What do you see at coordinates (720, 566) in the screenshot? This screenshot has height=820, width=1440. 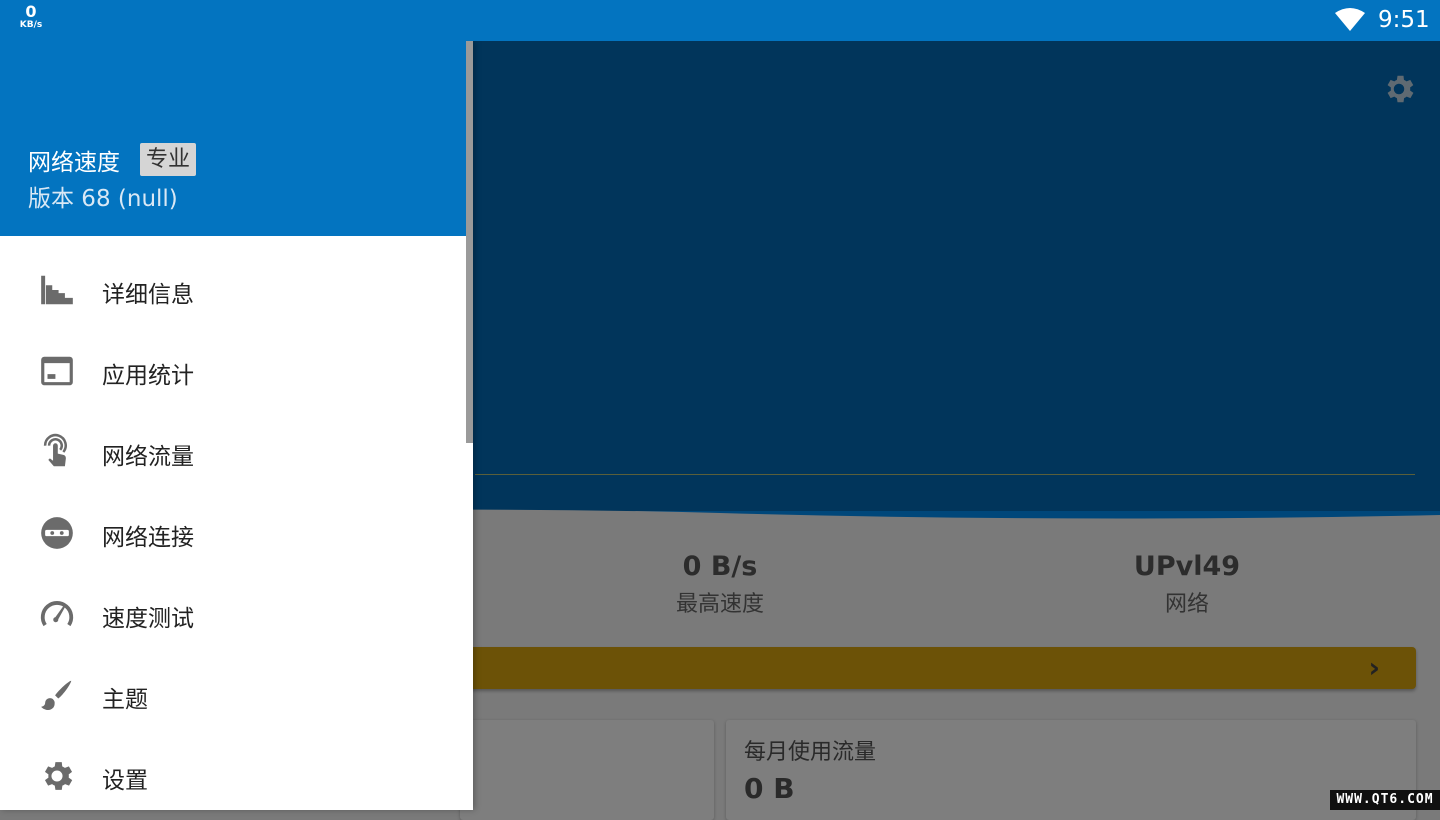 I see `max-speed-value: 0 B/s` at bounding box center [720, 566].